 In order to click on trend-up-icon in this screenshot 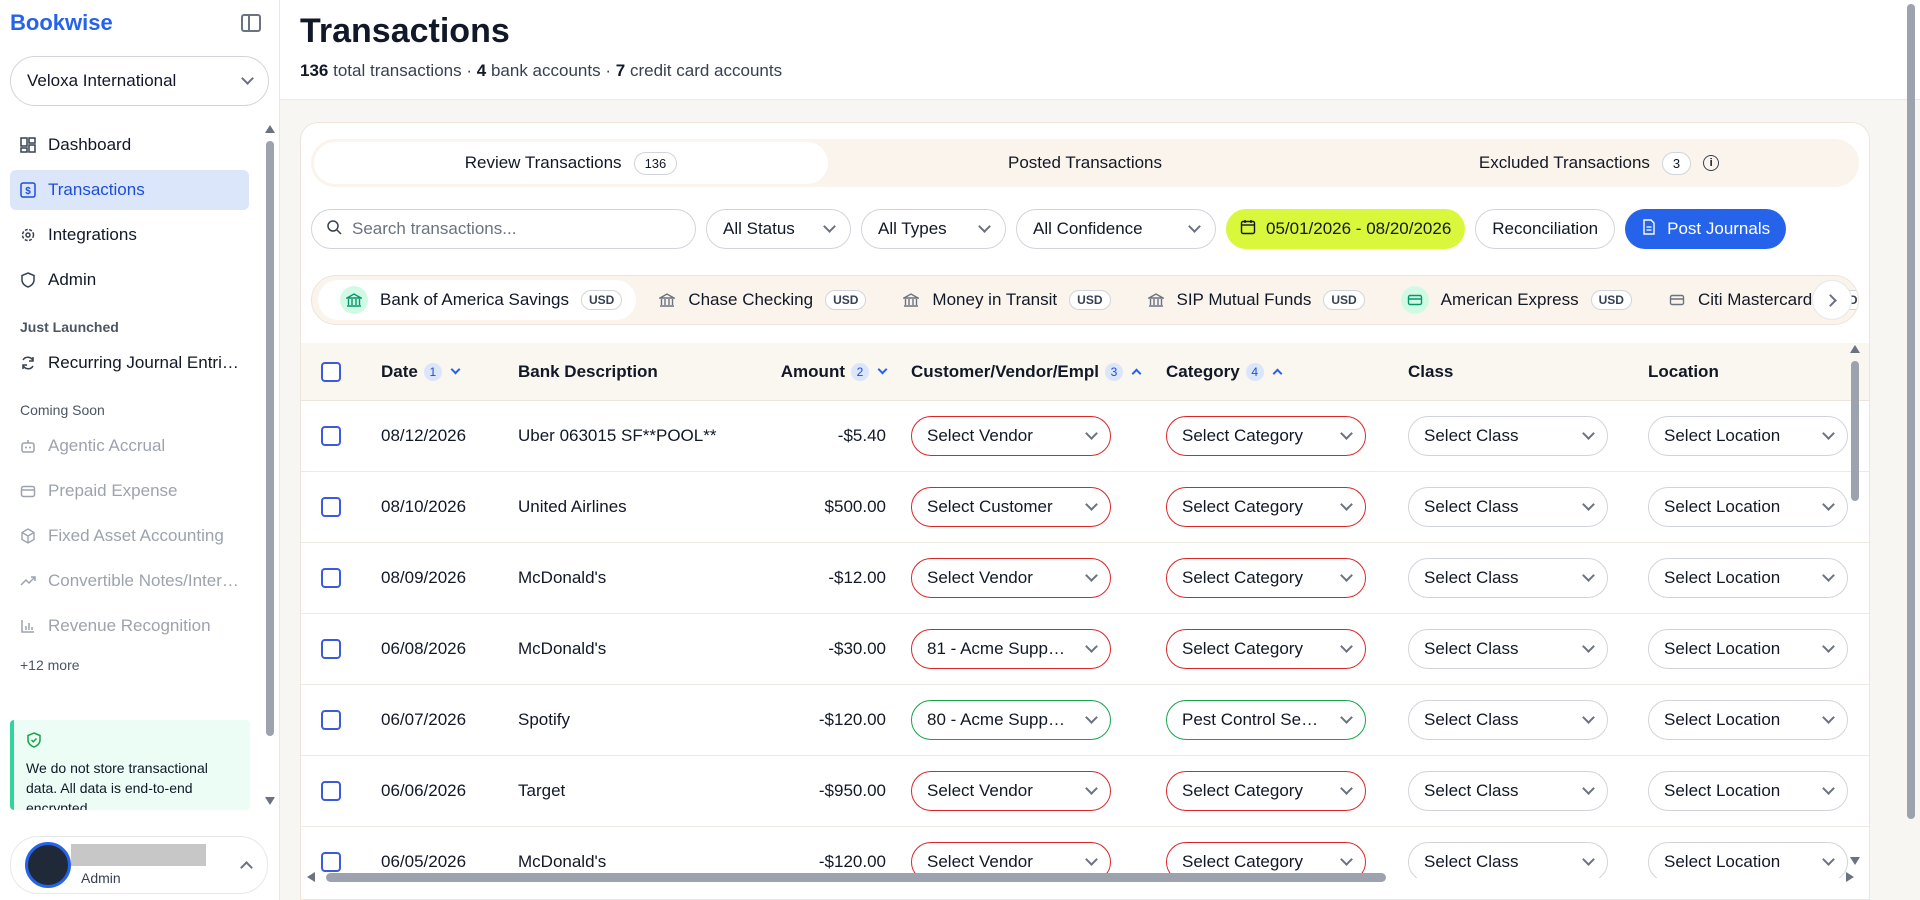, I will do `click(28, 581)`.